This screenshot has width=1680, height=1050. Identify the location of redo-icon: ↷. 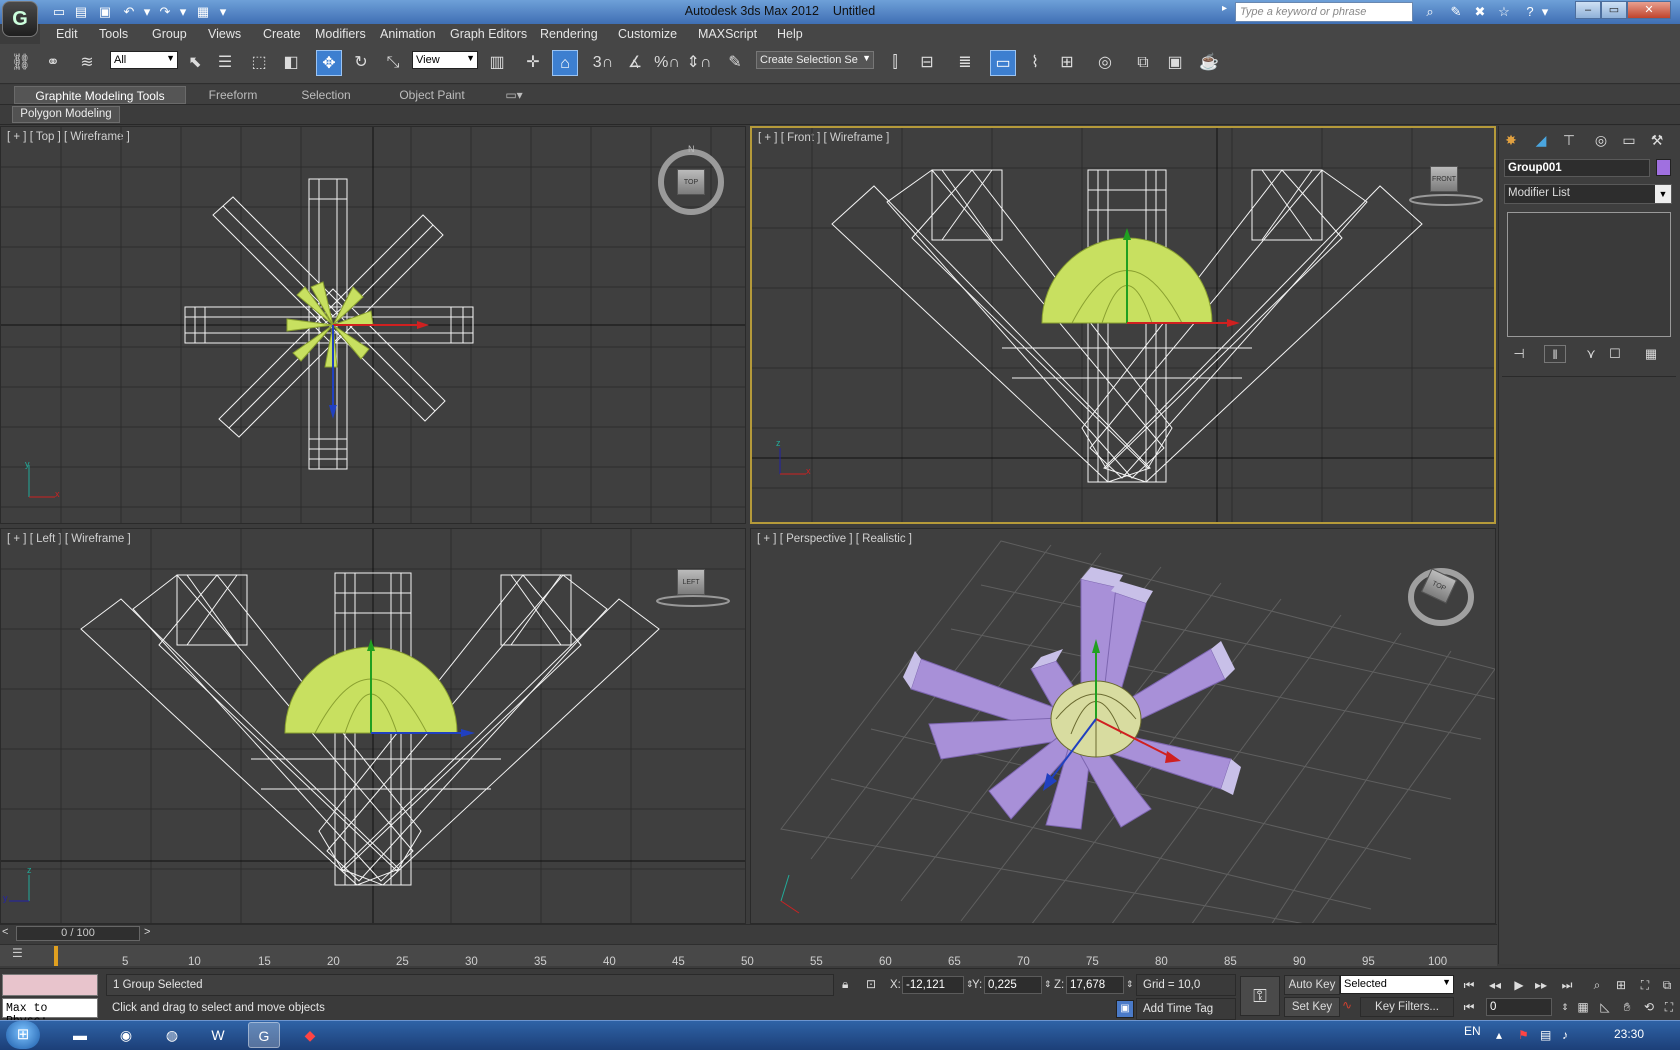
(165, 12).